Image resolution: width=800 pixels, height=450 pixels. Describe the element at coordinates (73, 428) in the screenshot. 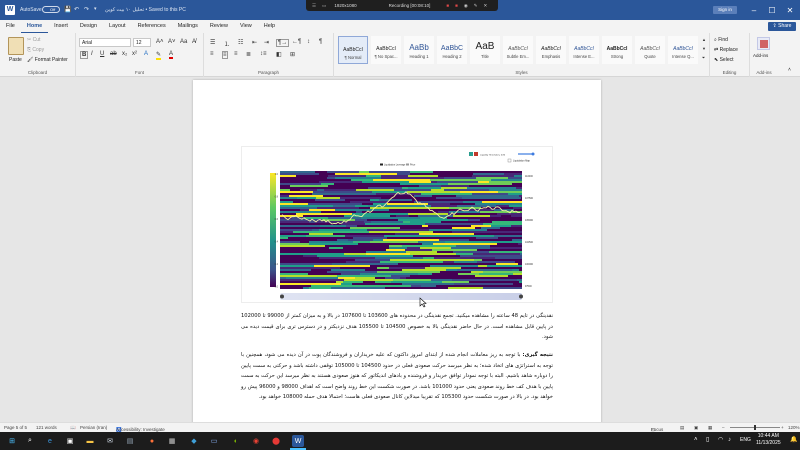

I see `proofing-icon: 📖` at that location.